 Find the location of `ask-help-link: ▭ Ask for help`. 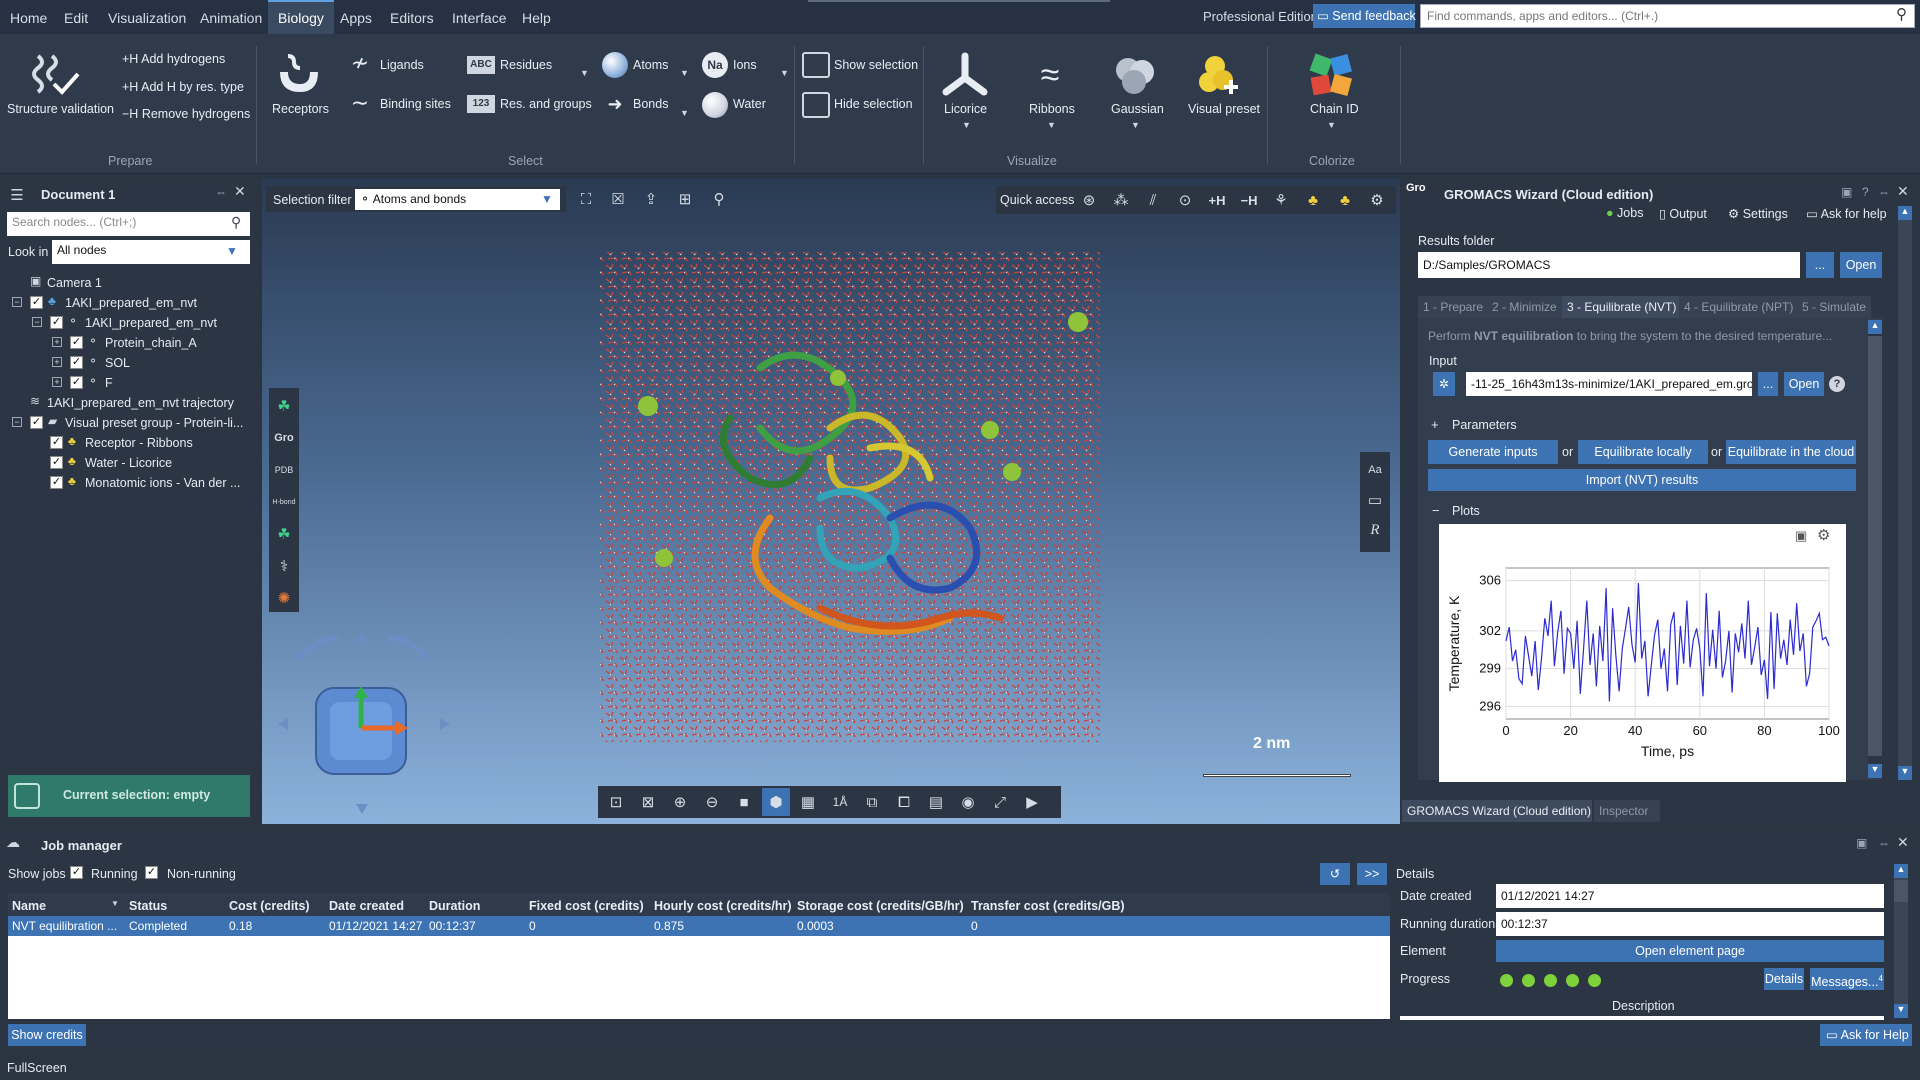

ask-help-link: ▭ Ask for help is located at coordinates (1846, 213).